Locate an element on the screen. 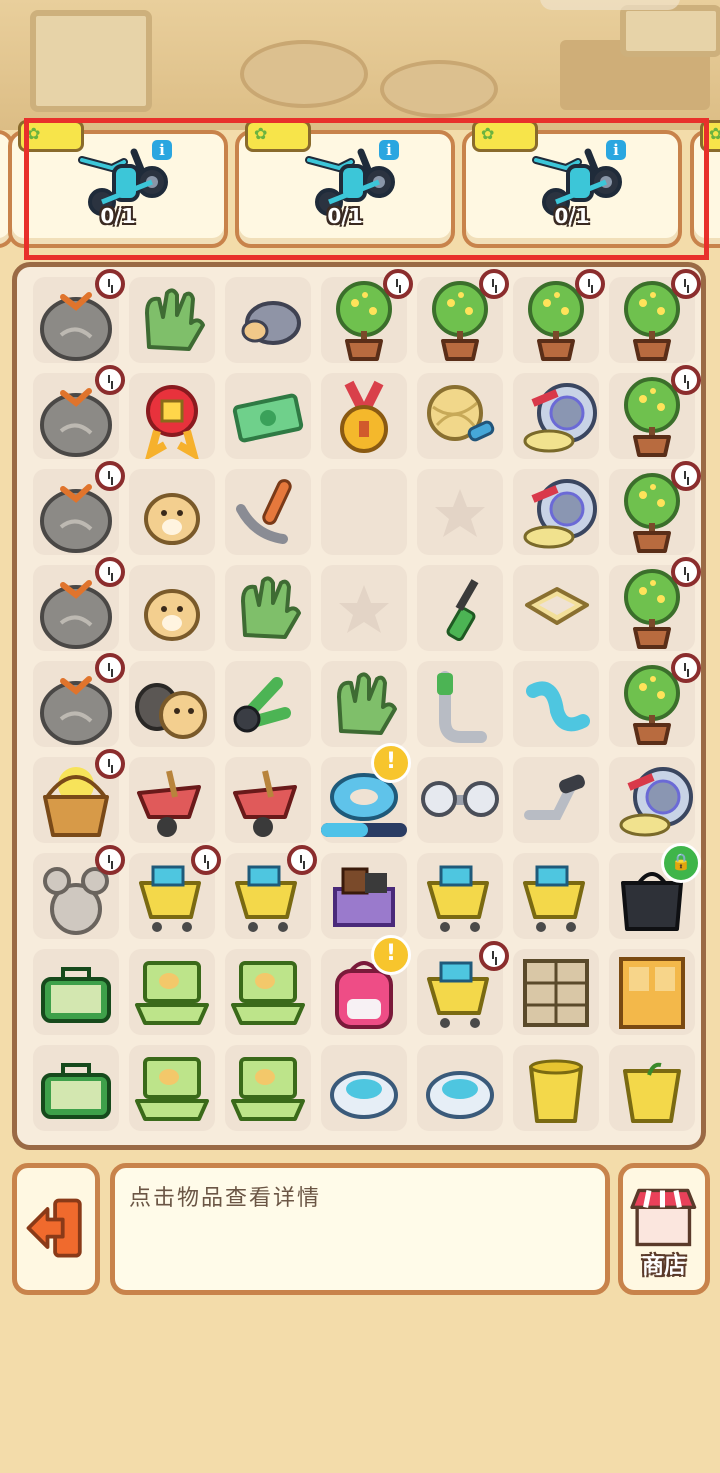 The width and height of the screenshot is (720, 1473). green-case-icon is located at coordinates (76, 1091).